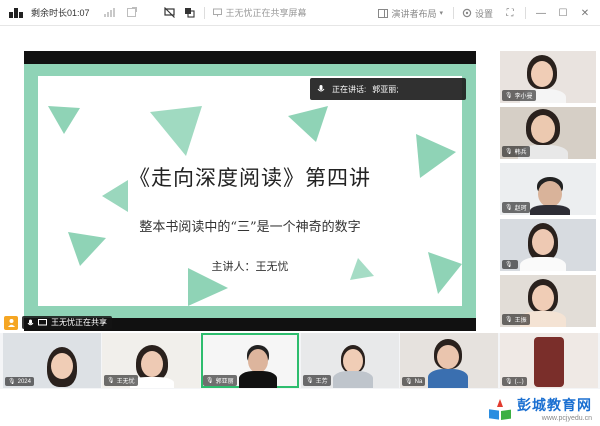  Describe the element at coordinates (151, 360) in the screenshot. I see `participant-tile: 🎙 王无忧` at that location.